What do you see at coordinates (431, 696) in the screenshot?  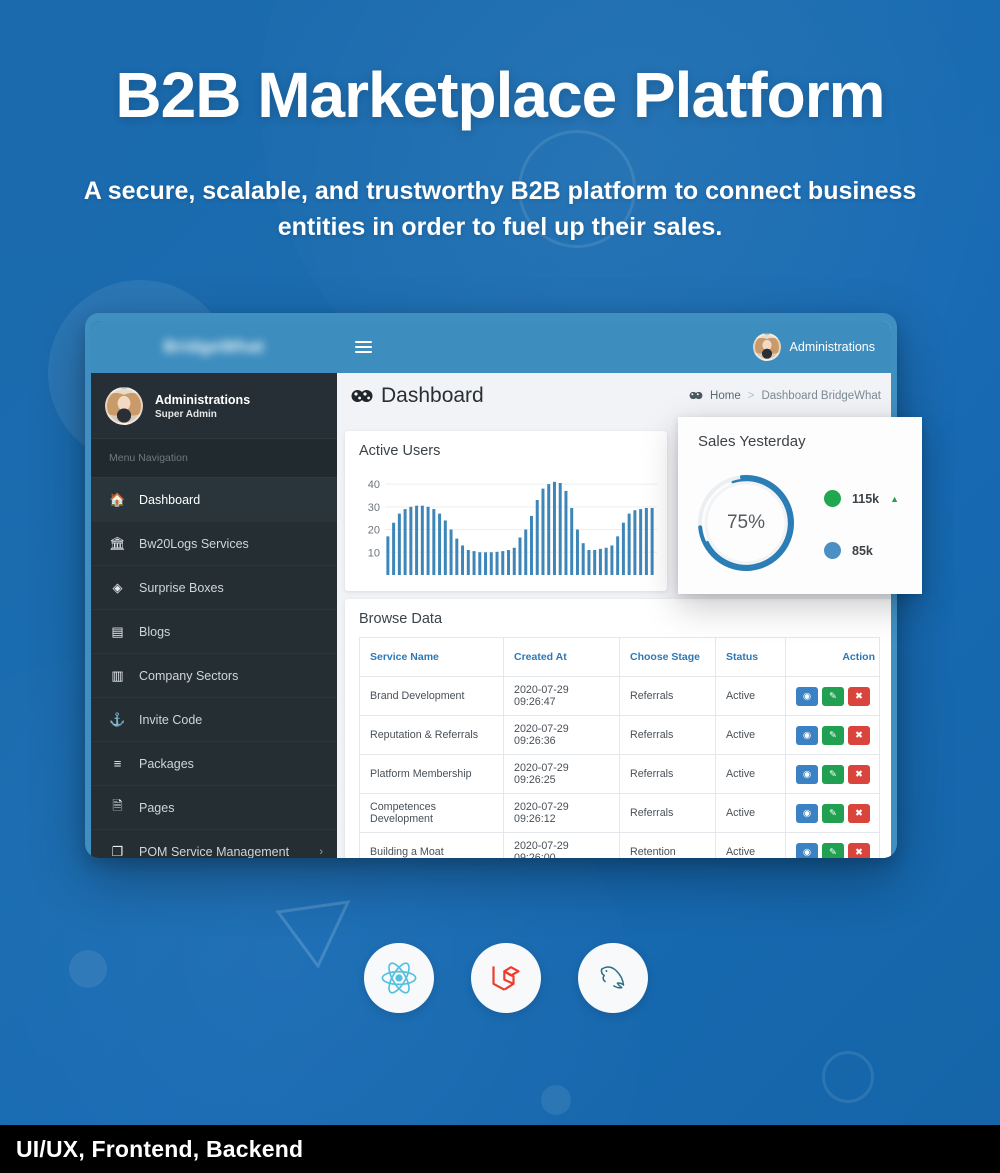 I see `cell-service-name: Brand Development` at bounding box center [431, 696].